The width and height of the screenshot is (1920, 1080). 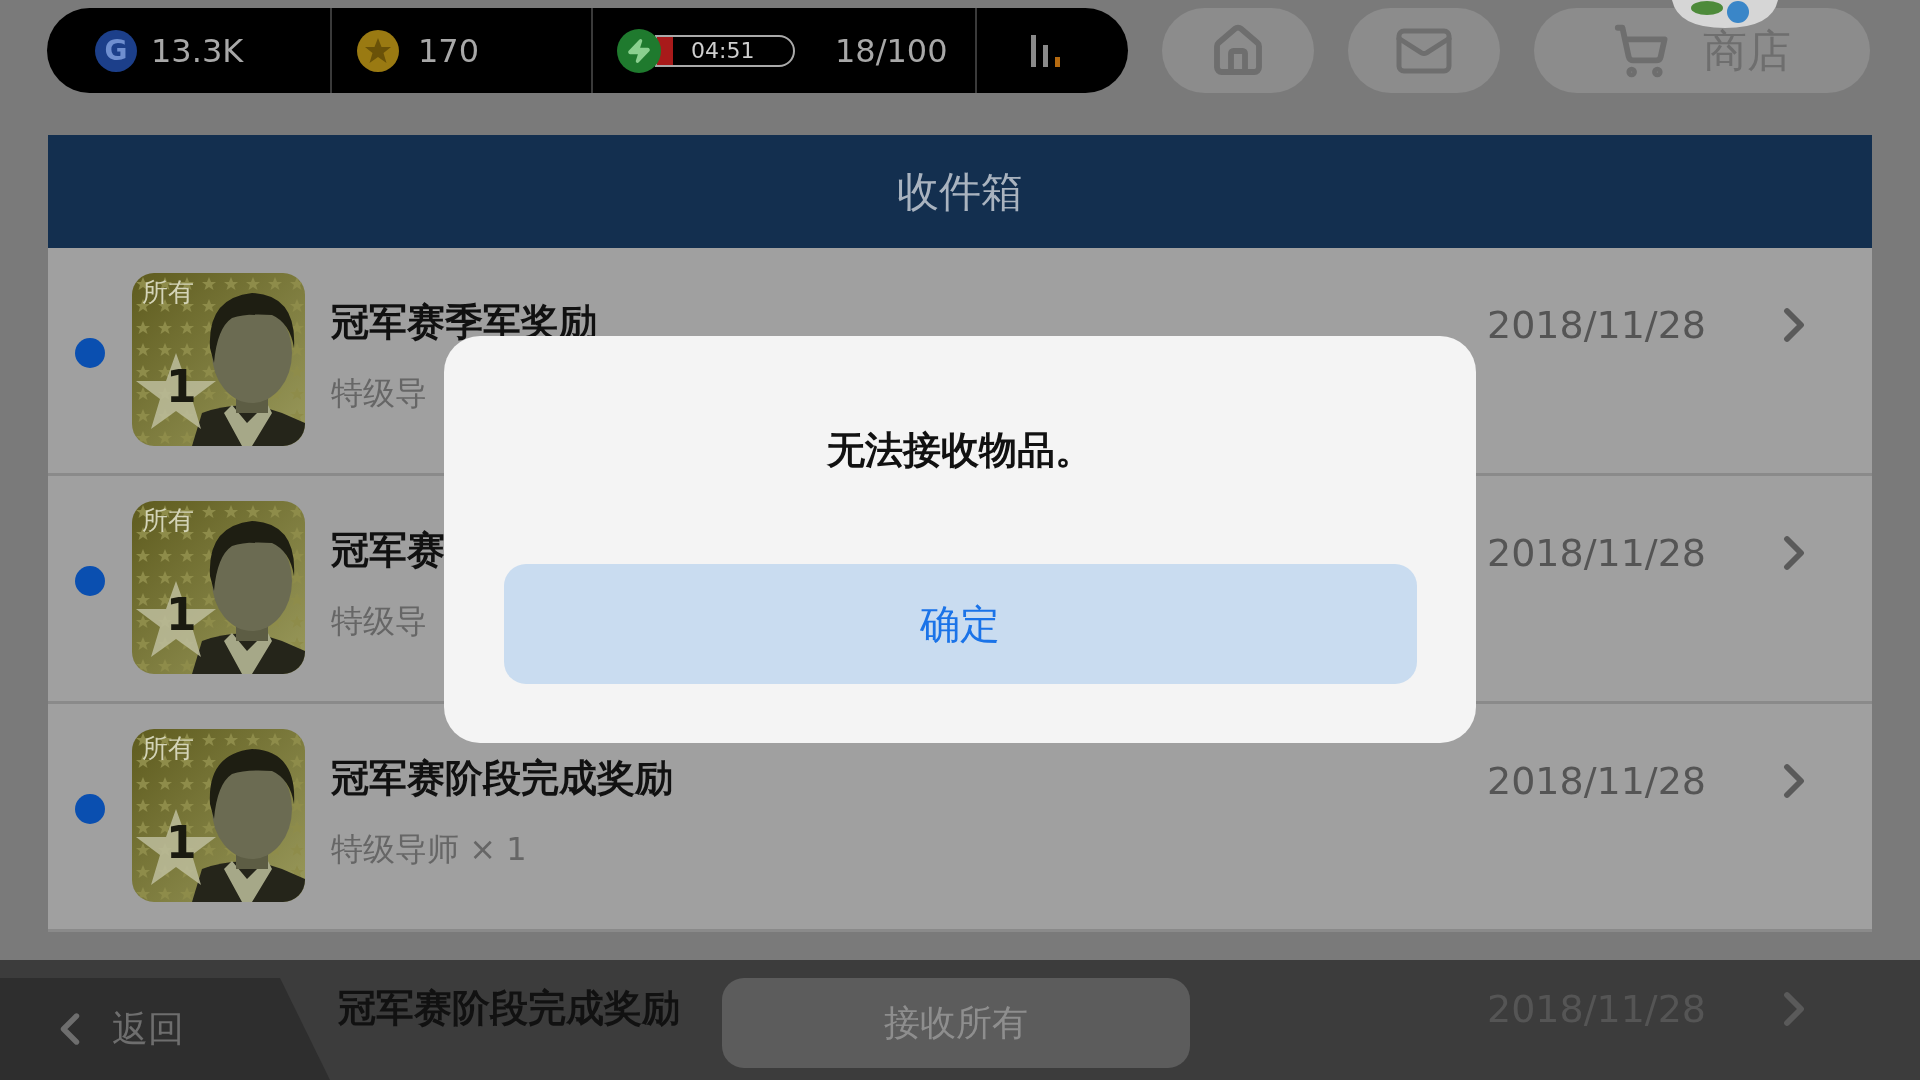 I want to click on currency-amount: 13.3K, so click(x=197, y=50).